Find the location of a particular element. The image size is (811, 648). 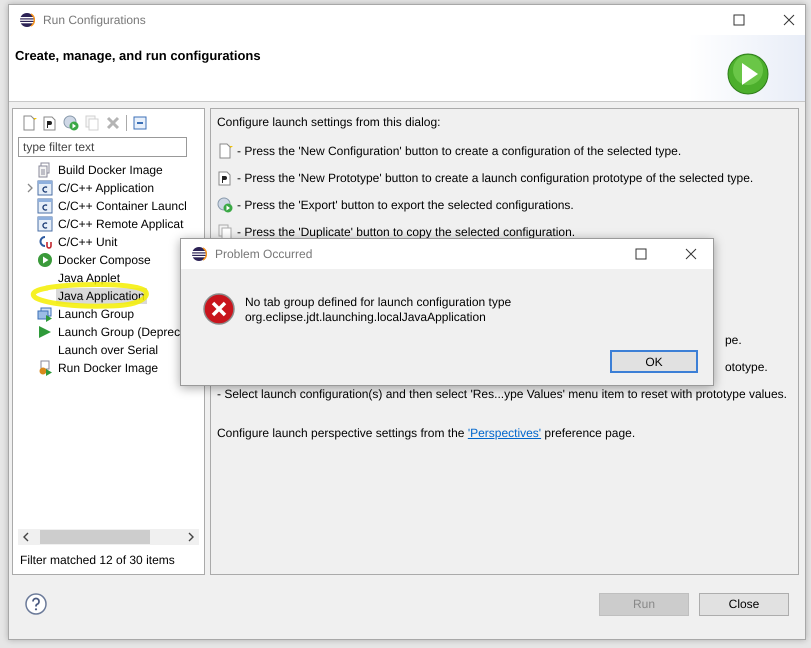

scroll-right-icon is located at coordinates (191, 537).